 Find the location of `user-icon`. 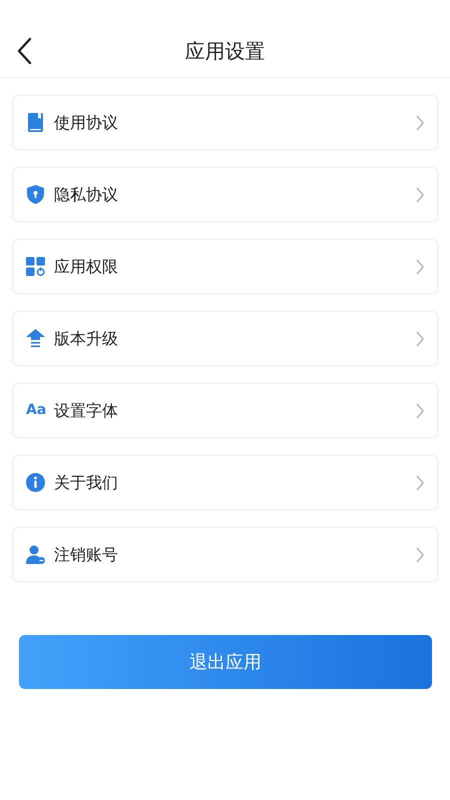

user-icon is located at coordinates (35, 554).